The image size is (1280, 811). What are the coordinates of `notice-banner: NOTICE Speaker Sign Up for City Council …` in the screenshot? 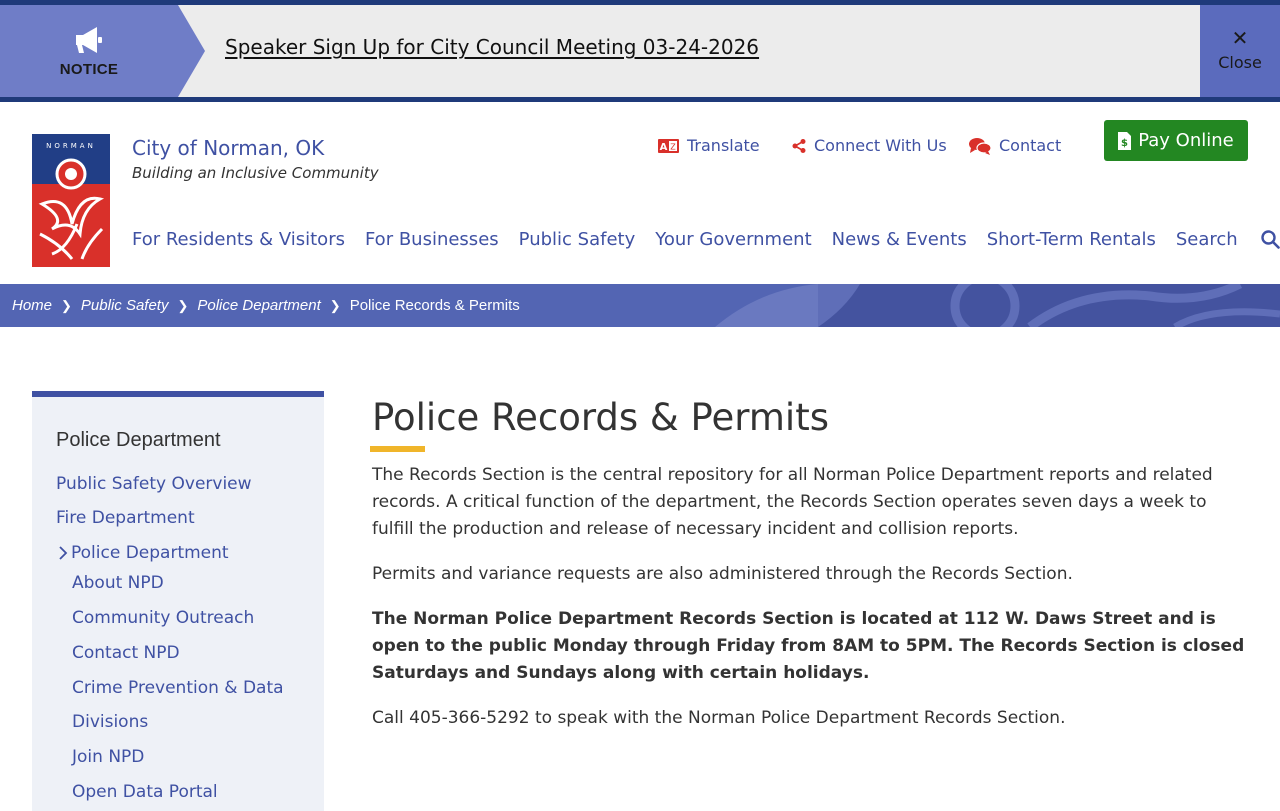 It's located at (640, 51).